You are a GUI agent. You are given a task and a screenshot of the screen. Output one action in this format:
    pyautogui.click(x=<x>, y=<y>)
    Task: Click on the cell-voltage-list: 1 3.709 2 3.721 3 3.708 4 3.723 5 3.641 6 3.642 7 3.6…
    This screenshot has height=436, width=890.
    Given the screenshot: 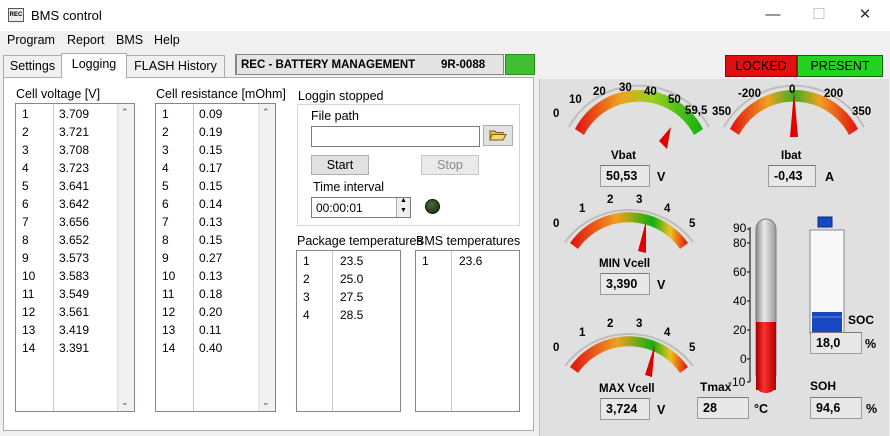 What is the action you would take?
    pyautogui.click(x=75, y=257)
    